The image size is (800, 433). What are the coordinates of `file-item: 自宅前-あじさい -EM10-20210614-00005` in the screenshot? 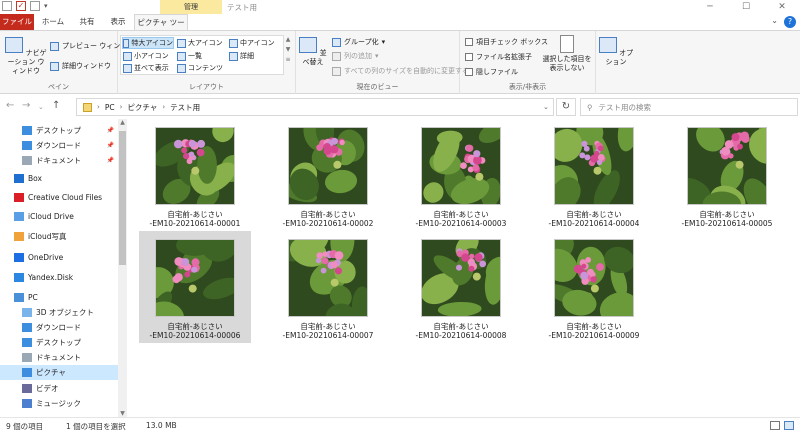 It's located at (727, 175).